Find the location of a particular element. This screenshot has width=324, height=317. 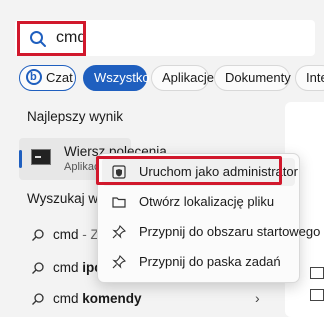

selection-indicator is located at coordinates (20, 159).